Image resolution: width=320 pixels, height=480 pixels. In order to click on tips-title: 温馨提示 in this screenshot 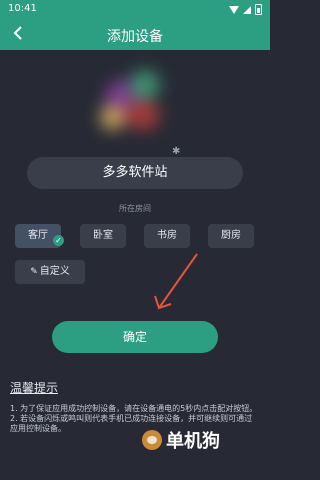, I will do `click(34, 388)`.